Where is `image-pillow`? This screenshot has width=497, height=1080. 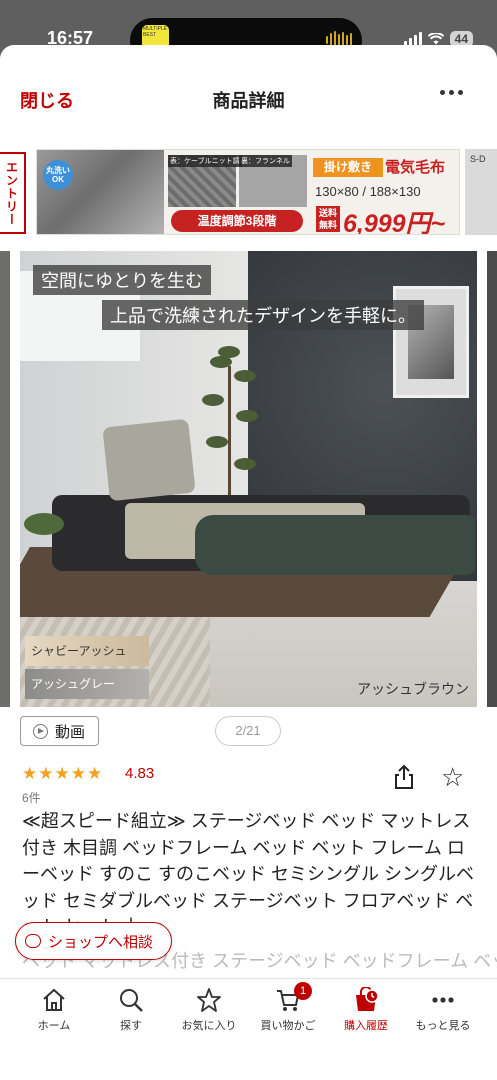 image-pillow is located at coordinates (149, 460).